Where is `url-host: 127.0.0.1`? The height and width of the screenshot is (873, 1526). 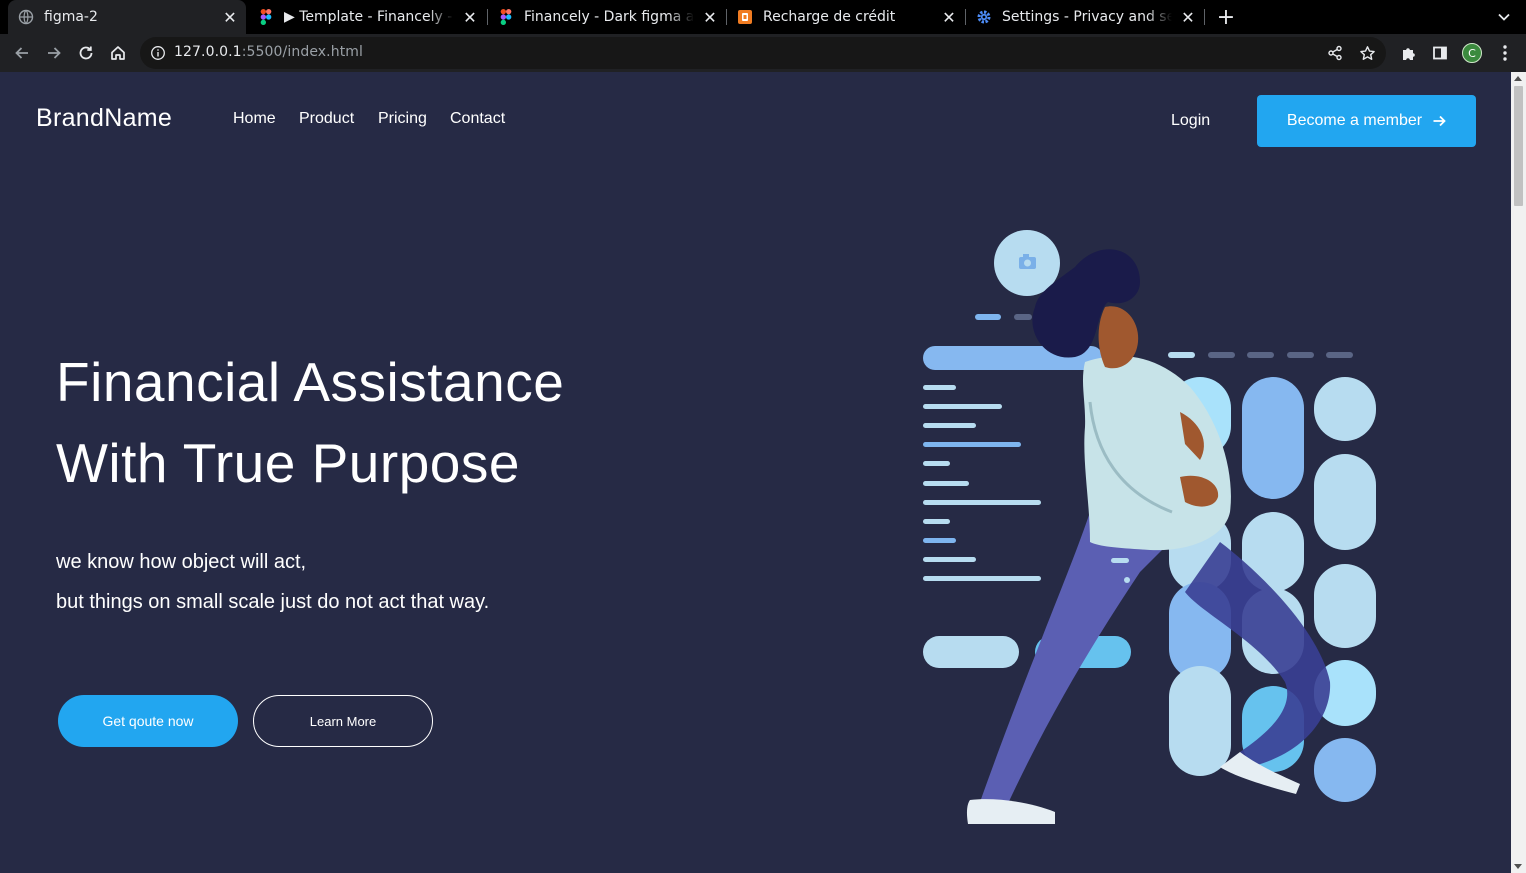
url-host: 127.0.0.1 is located at coordinates (208, 52).